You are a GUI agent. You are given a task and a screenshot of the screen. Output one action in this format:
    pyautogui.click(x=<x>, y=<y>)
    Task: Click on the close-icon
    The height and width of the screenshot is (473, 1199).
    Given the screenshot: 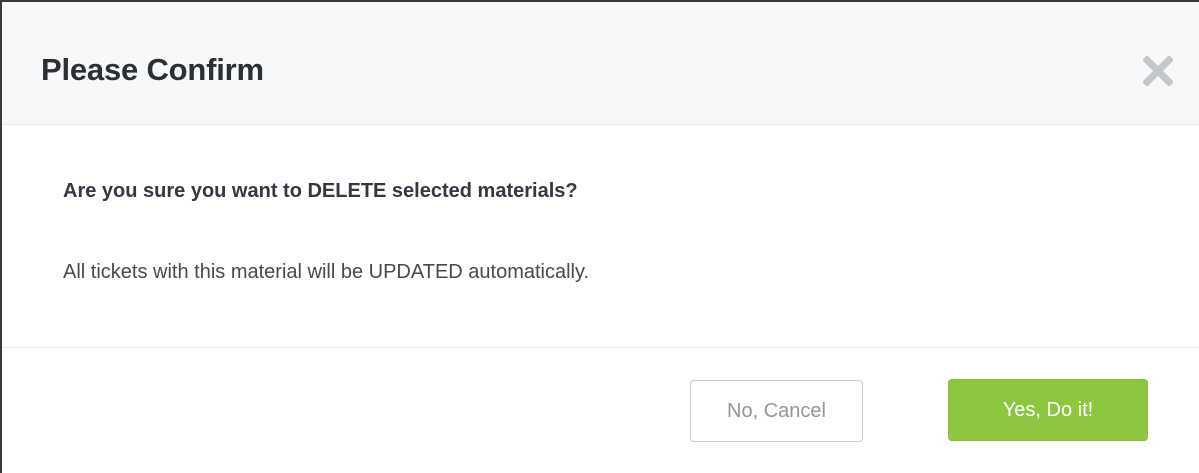 What is the action you would take?
    pyautogui.click(x=1158, y=71)
    